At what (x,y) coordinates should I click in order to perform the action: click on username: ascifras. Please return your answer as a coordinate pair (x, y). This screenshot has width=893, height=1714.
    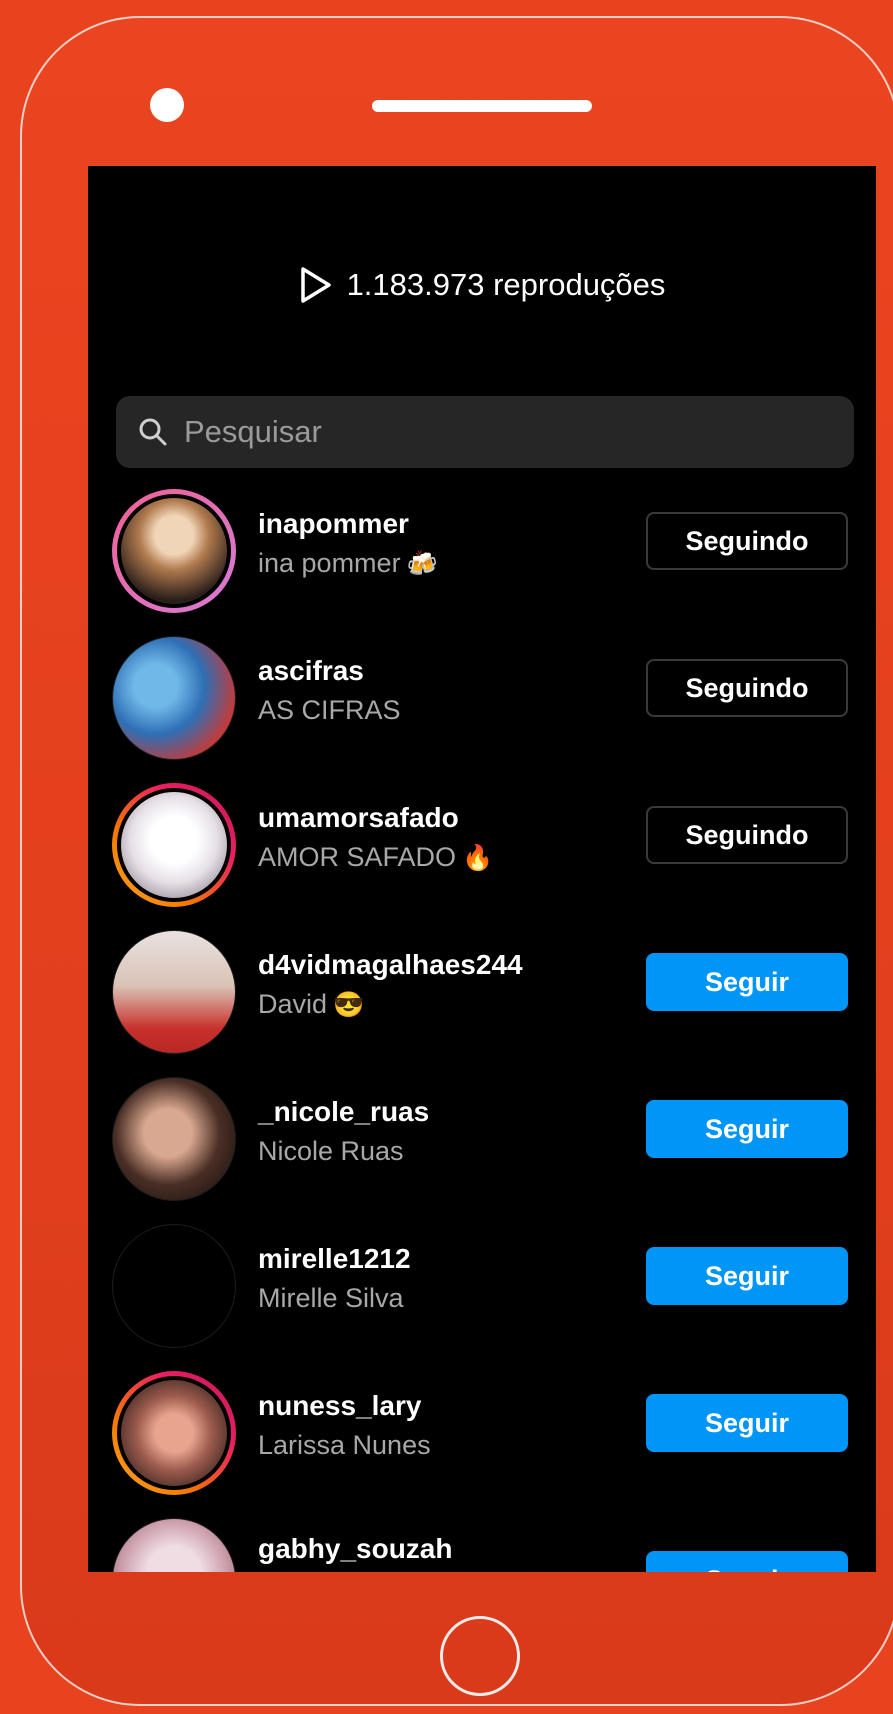
    Looking at the image, I should click on (311, 671).